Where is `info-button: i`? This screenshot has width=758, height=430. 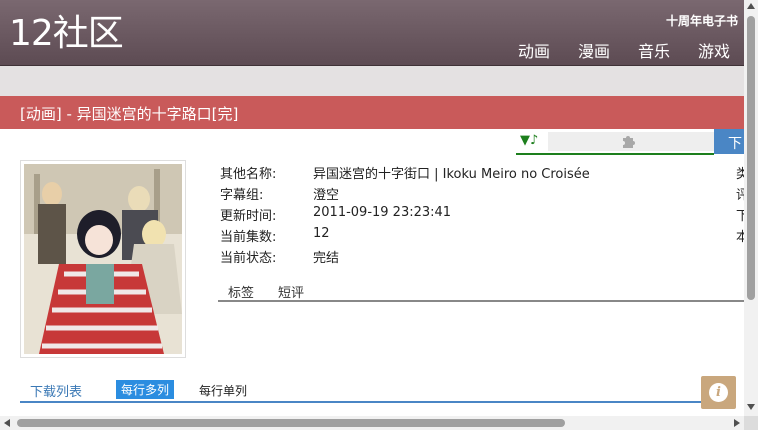
info-button: i is located at coordinates (718, 392).